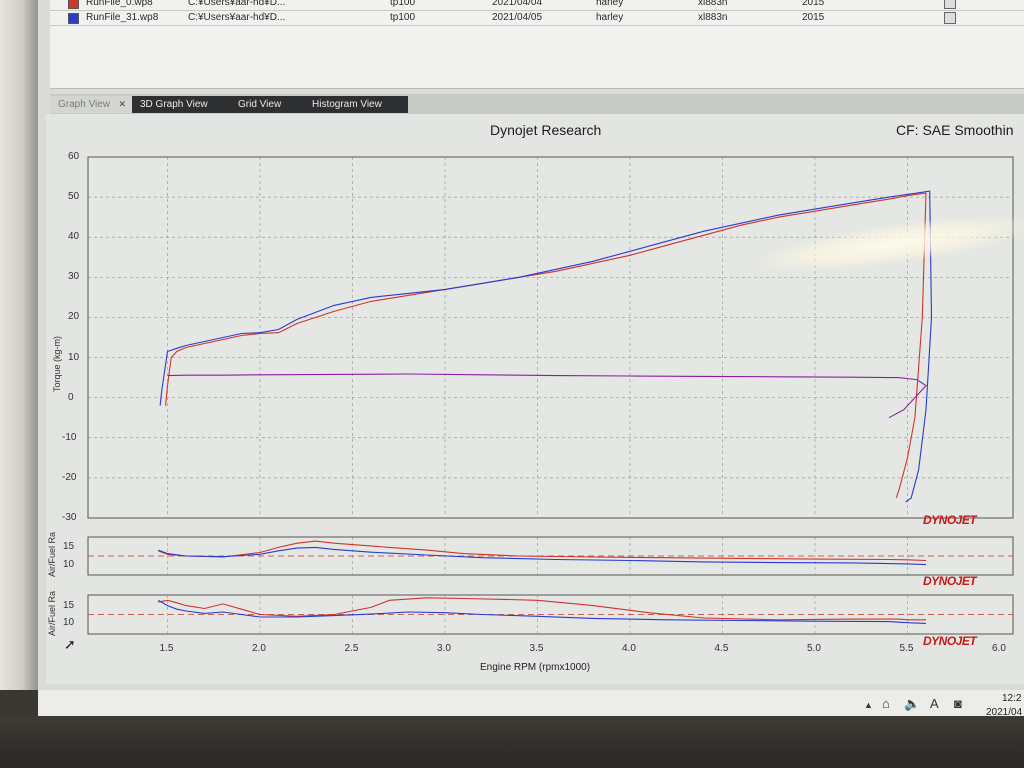 The height and width of the screenshot is (768, 1024). I want to click on network-icon: ⌂, so click(886, 703).